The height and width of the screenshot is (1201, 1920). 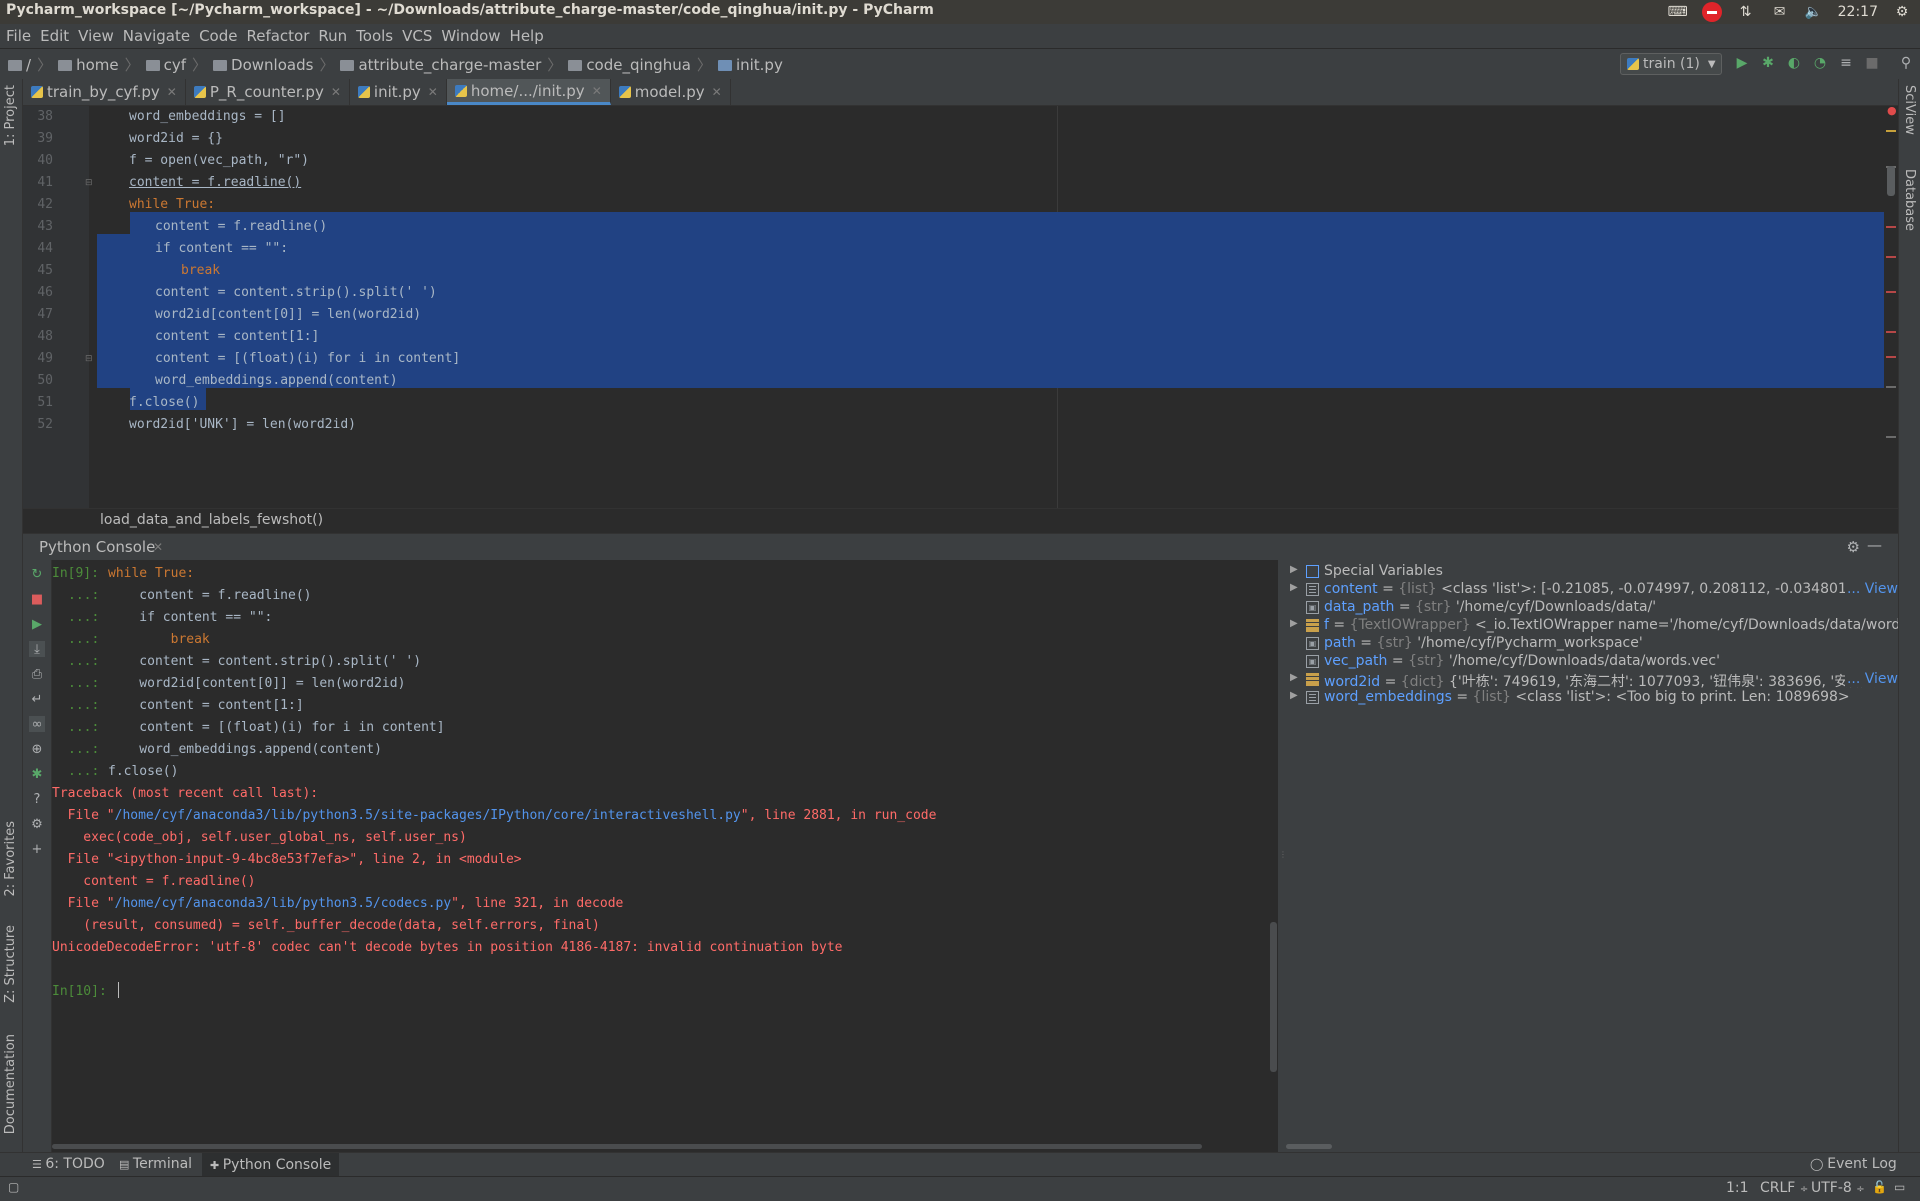 What do you see at coordinates (671, 92) in the screenshot?
I see `tab-model: model.py ✕` at bounding box center [671, 92].